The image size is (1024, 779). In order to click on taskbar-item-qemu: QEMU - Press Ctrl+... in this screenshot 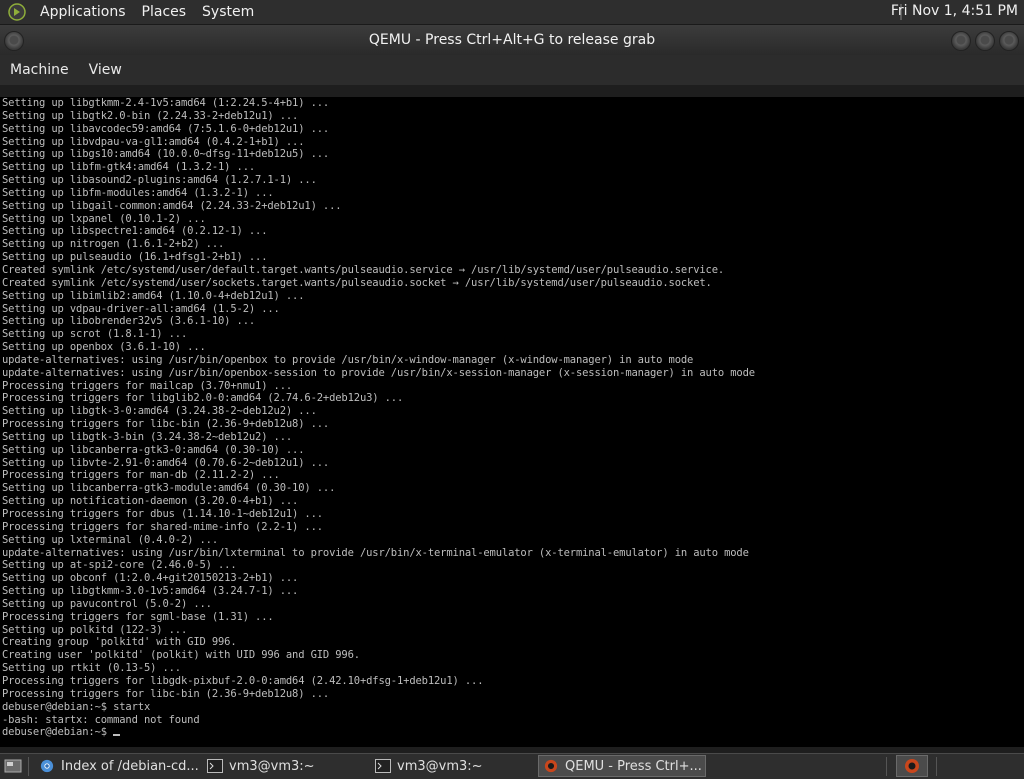, I will do `click(622, 766)`.